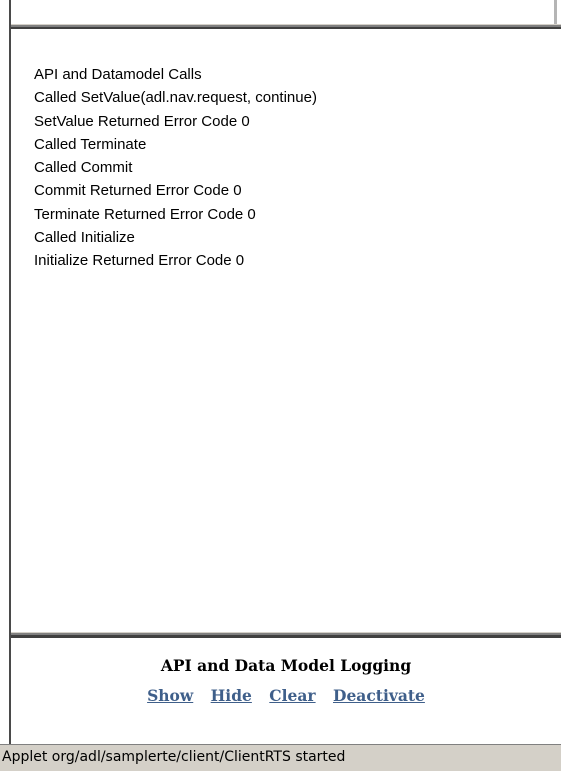 This screenshot has height=771, width=561. What do you see at coordinates (138, 191) in the screenshot?
I see `log-line: Commit Returned Error Code 0` at bounding box center [138, 191].